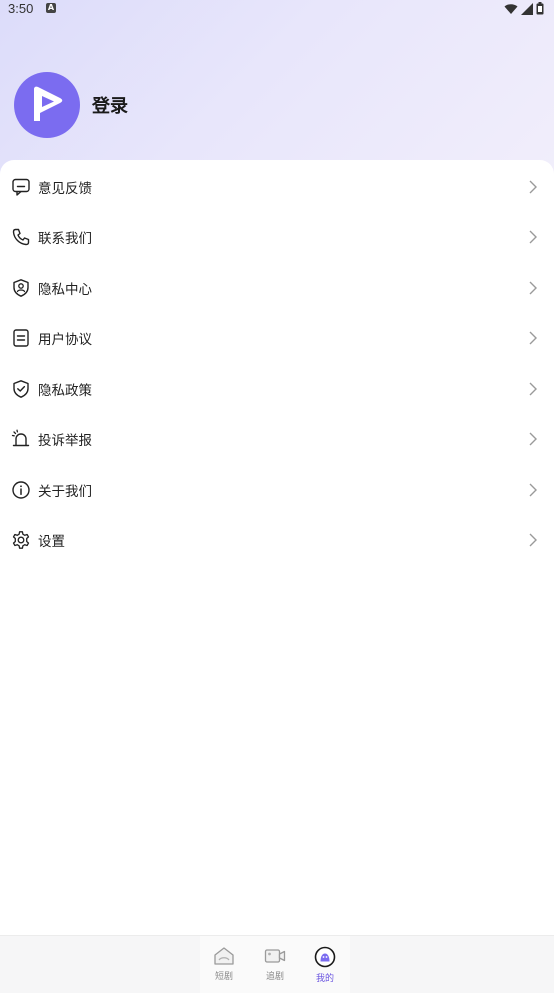  What do you see at coordinates (110, 105) in the screenshot?
I see `login-label: 登录` at bounding box center [110, 105].